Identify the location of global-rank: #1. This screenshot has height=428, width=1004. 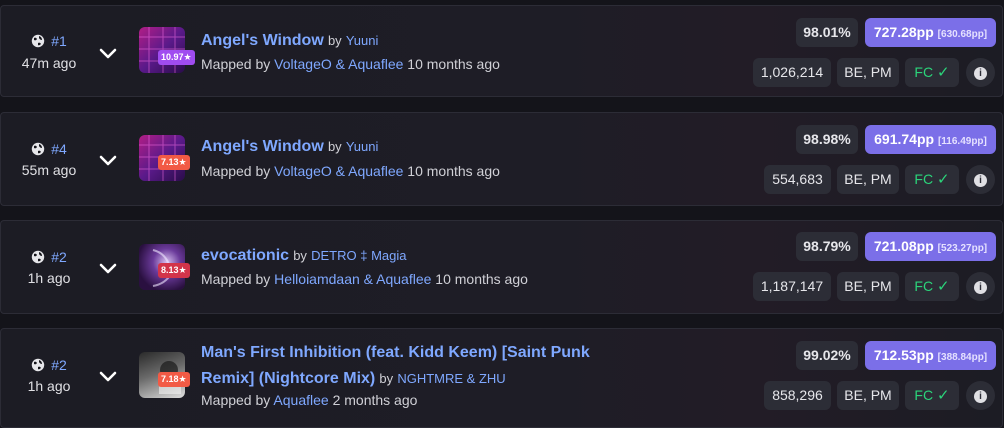
(49, 41).